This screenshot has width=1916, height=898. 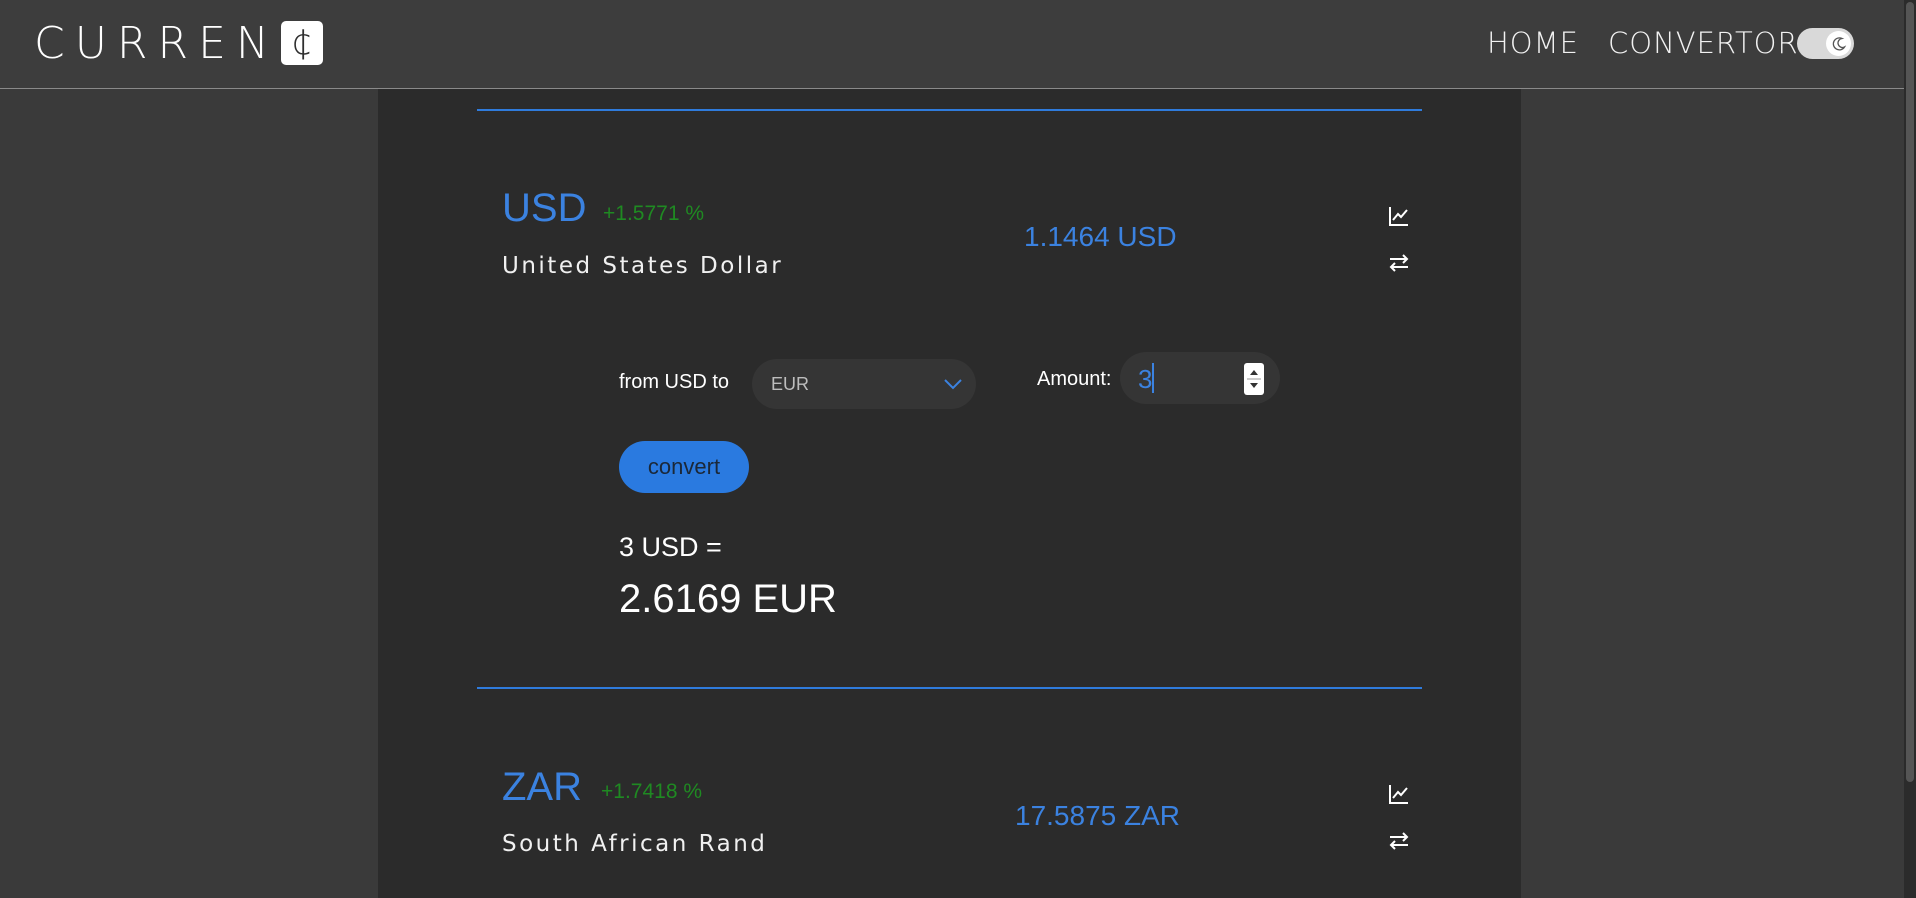 I want to click on selected-currency: EUR, so click(x=790, y=384).